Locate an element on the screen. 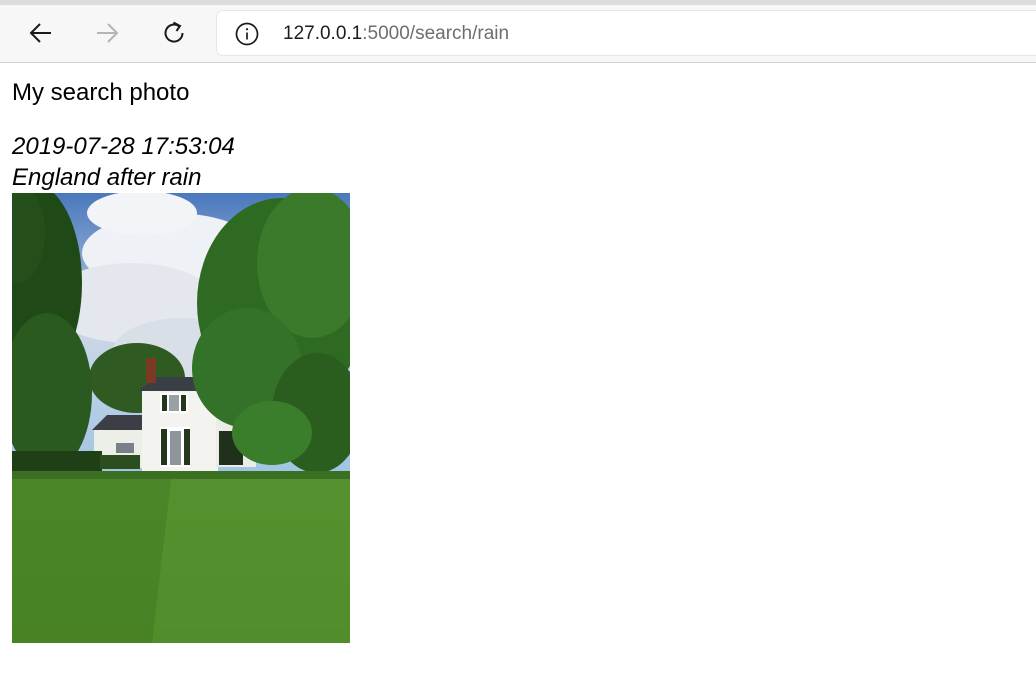  back-button is located at coordinates (41, 33).